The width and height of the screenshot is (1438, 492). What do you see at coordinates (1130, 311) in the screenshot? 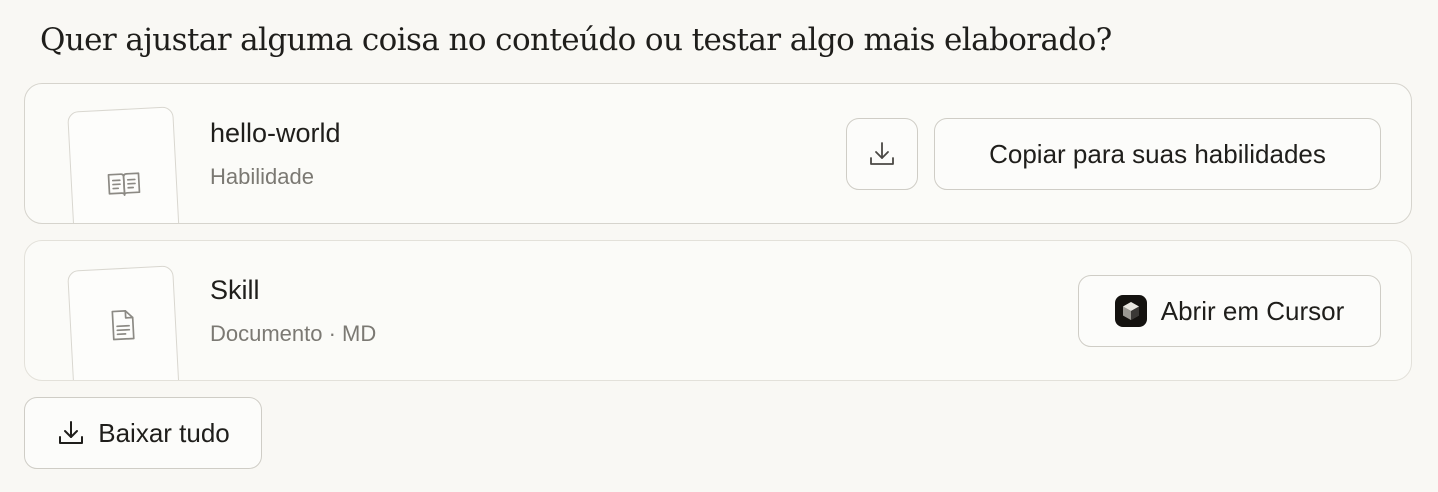
I see `cursor-logo-icon` at bounding box center [1130, 311].